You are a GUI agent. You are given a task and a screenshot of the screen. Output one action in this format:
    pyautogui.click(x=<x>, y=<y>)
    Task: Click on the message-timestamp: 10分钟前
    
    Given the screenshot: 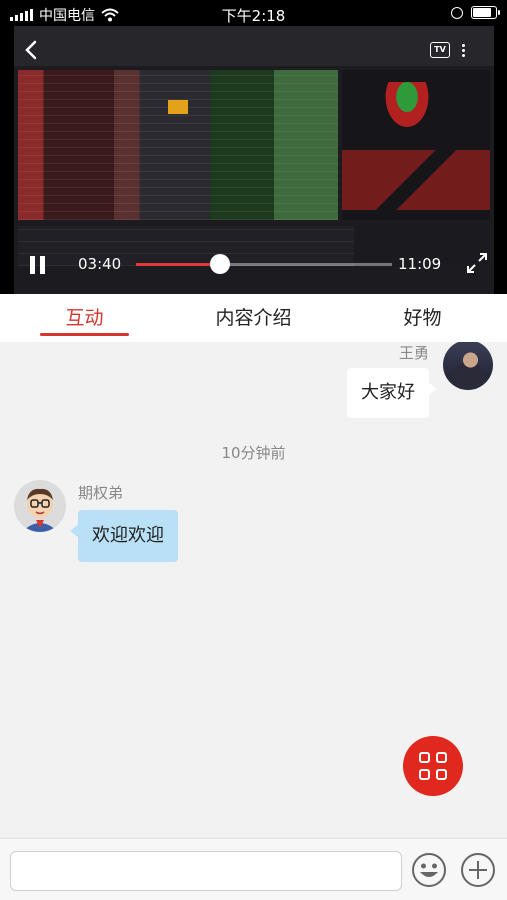 What is the action you would take?
    pyautogui.click(x=253, y=453)
    